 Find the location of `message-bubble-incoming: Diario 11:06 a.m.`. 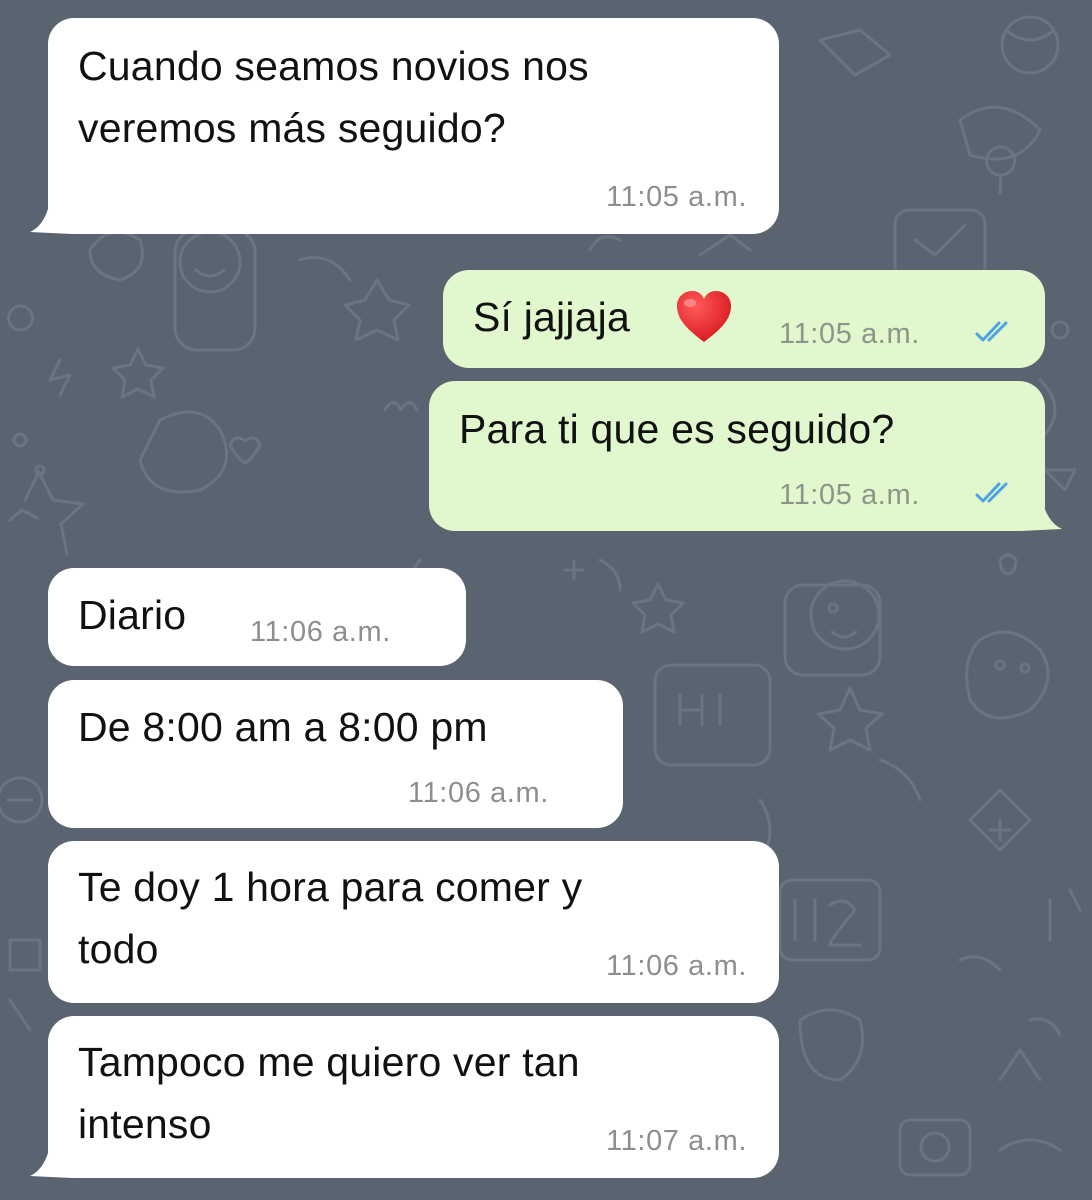

message-bubble-incoming: Diario 11:06 a.m. is located at coordinates (257, 617).